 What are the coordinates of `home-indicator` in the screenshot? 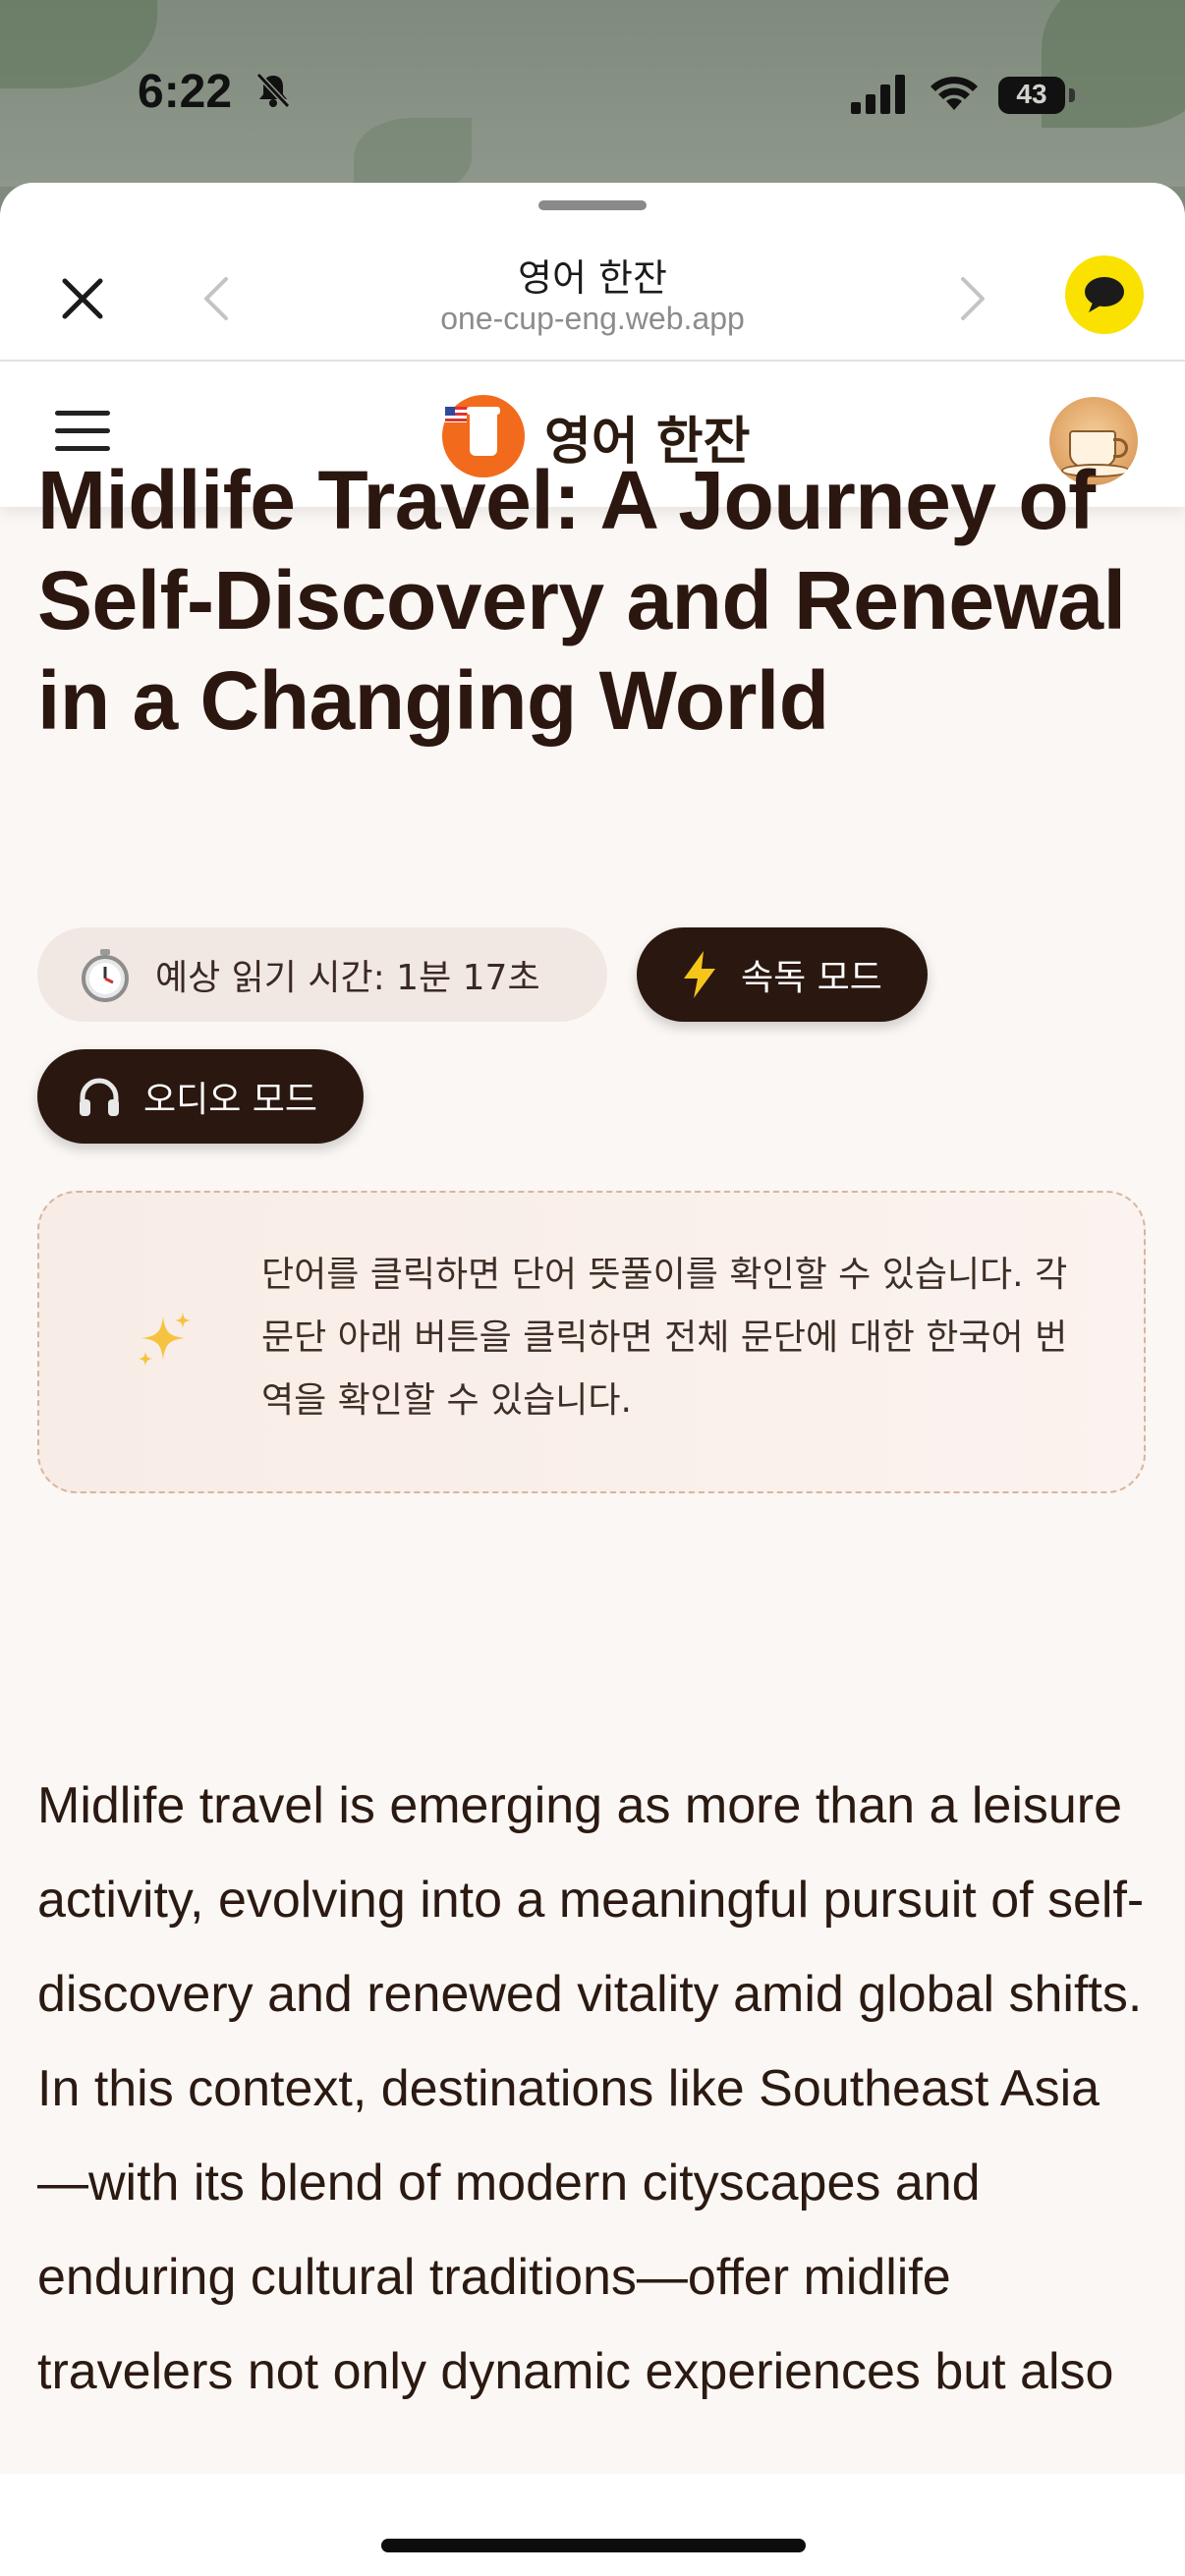 It's located at (594, 2545).